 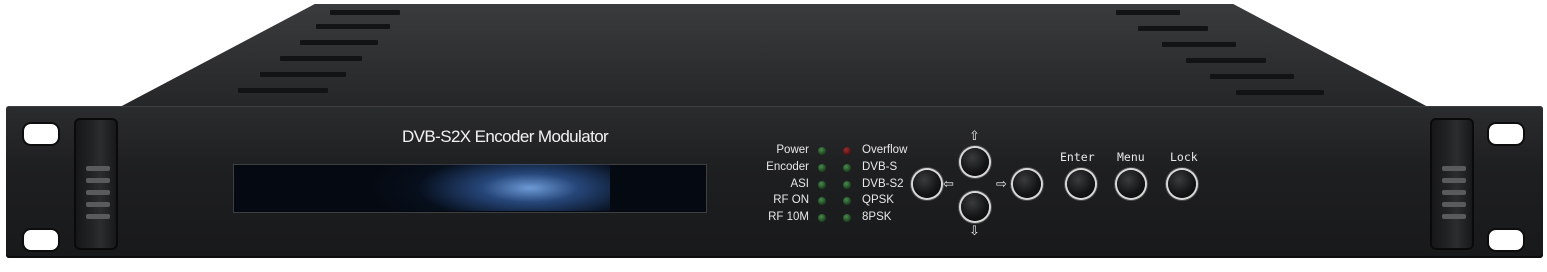 What do you see at coordinates (1131, 157) in the screenshot?
I see `menu-label: Menu` at bounding box center [1131, 157].